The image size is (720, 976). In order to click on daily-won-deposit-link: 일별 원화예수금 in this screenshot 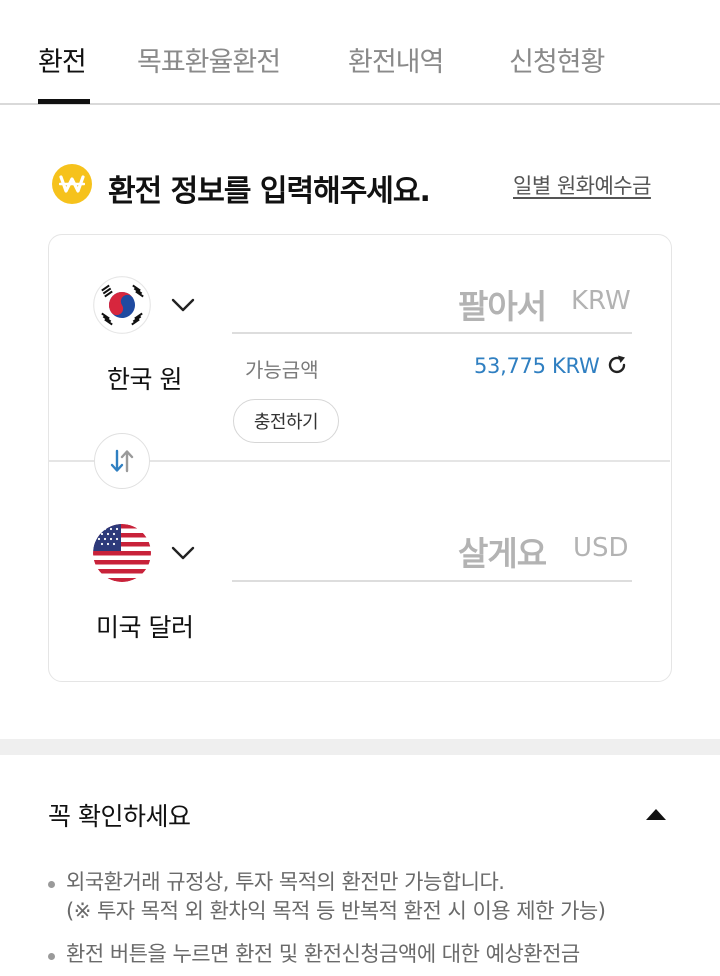, I will do `click(582, 185)`.